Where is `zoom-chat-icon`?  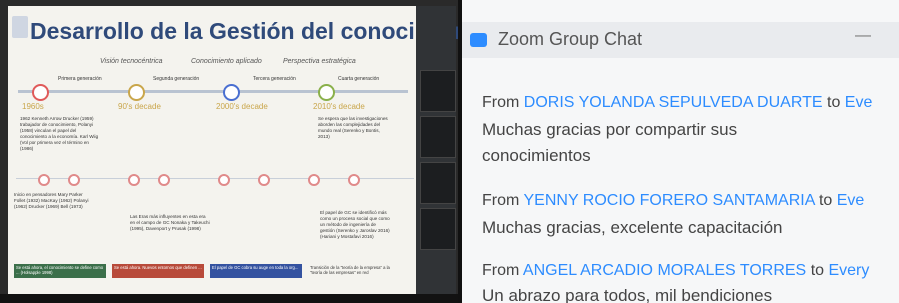
zoom-chat-icon is located at coordinates (478, 40).